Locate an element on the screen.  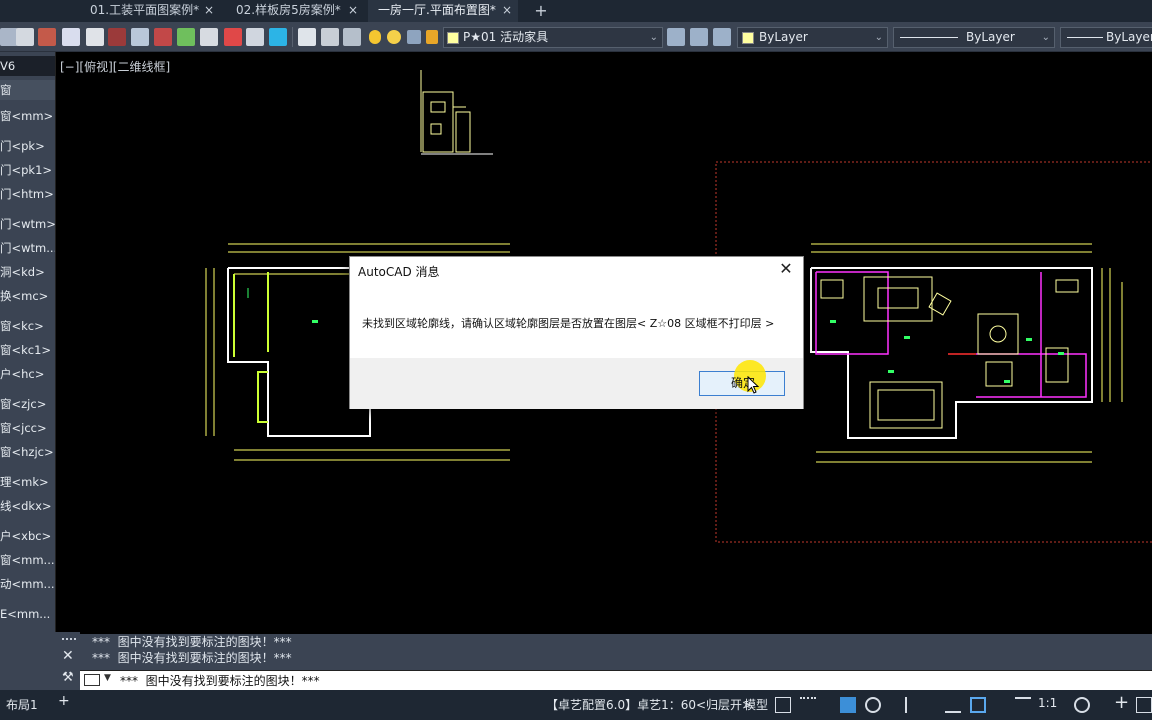
layer-color-icon is located at coordinates (278, 37).